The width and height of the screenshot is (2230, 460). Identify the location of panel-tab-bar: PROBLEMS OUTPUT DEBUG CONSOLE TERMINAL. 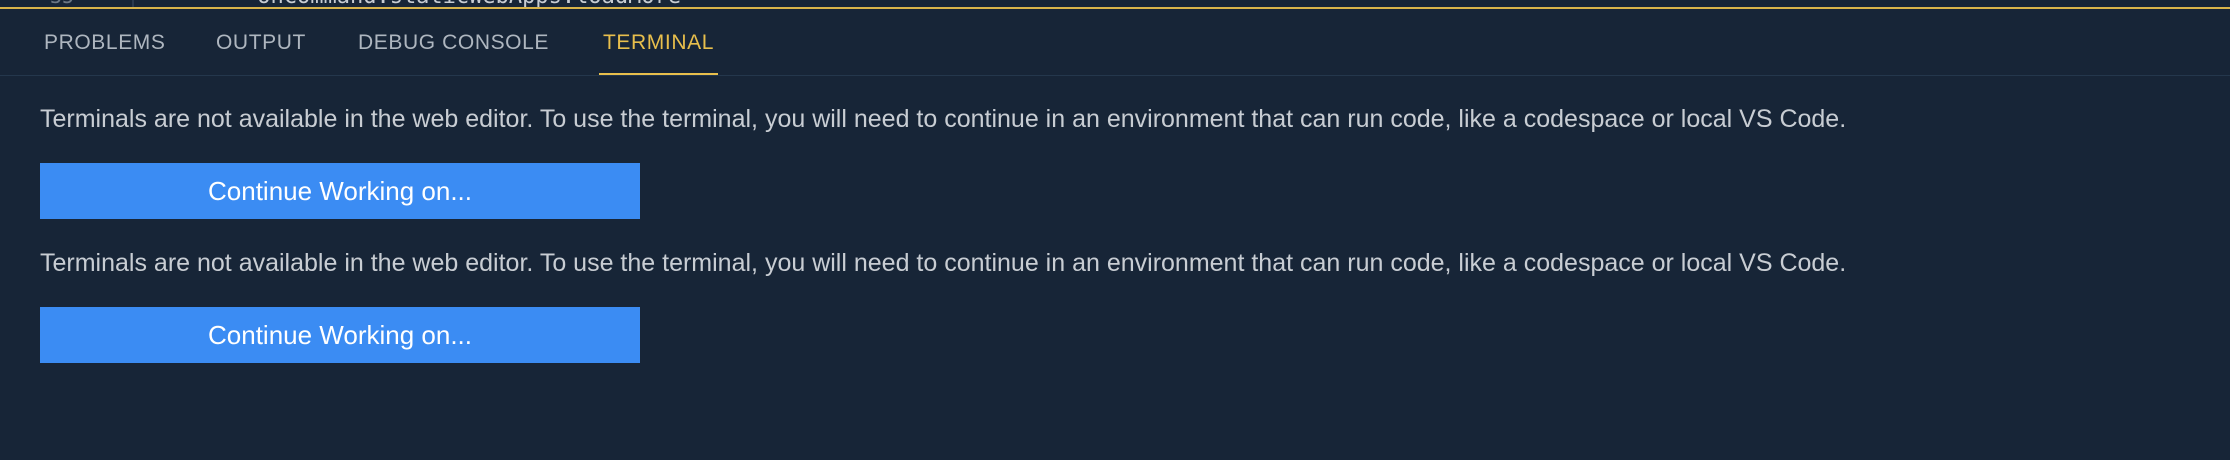
(1115, 42).